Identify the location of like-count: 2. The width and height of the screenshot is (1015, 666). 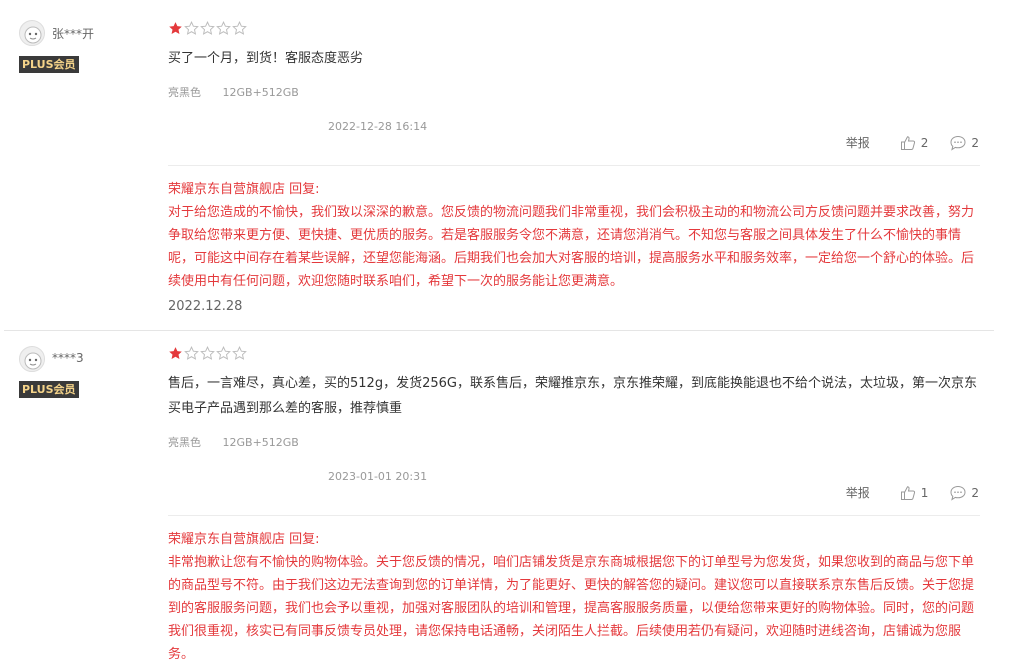
(924, 142).